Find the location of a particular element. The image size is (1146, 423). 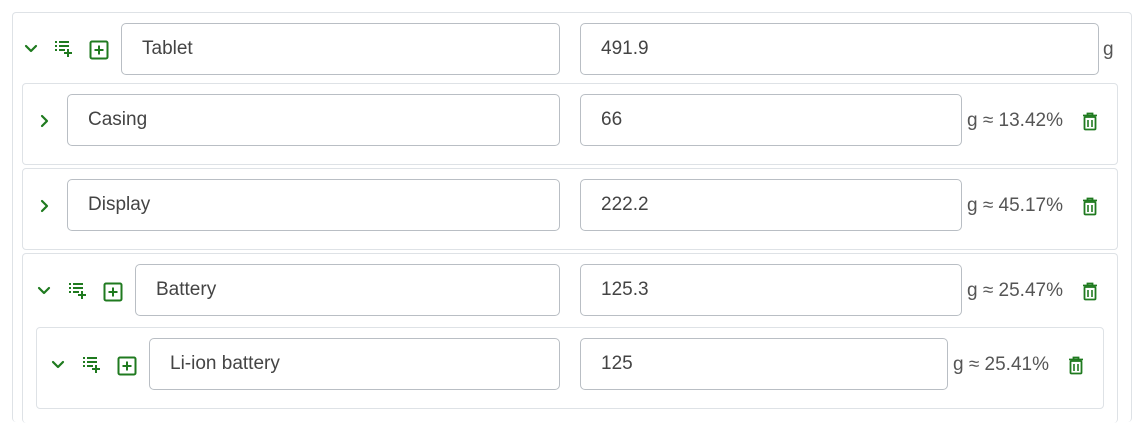

mass-share-label: g ≈ 13.42% is located at coordinates (1015, 120).